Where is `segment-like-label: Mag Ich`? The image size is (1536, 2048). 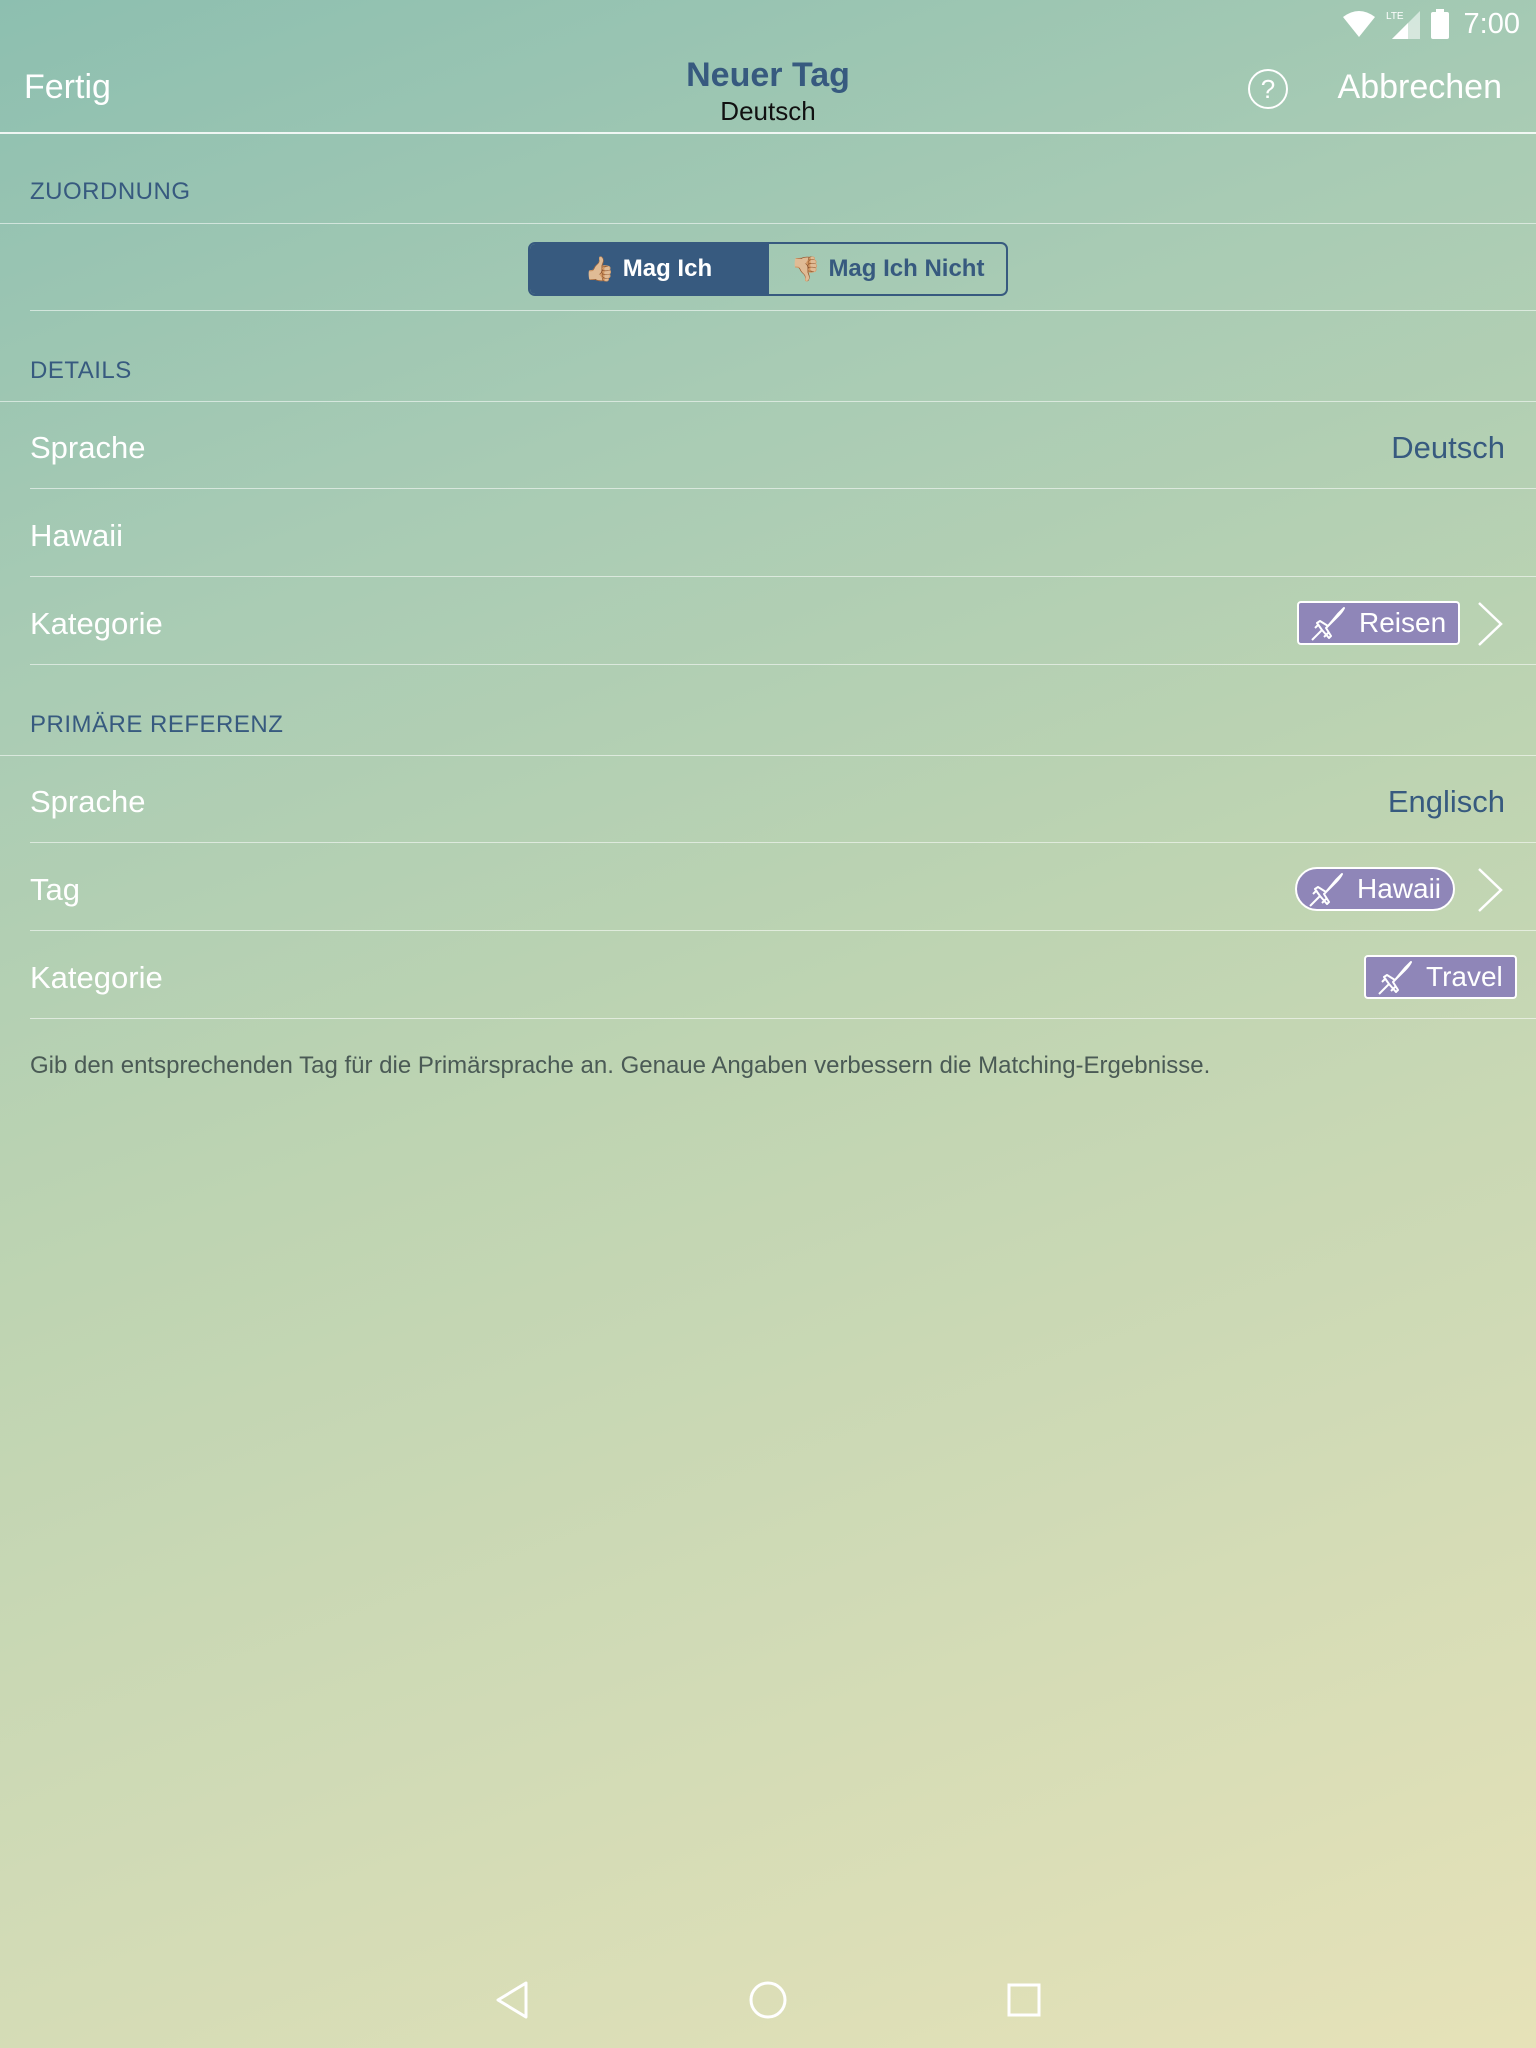 segment-like-label: Mag Ich is located at coordinates (667, 268).